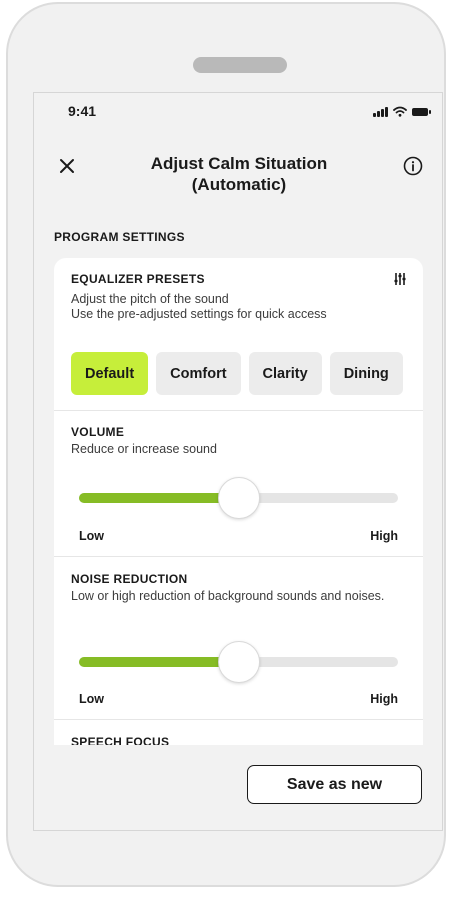 This screenshot has width=450, height=899. I want to click on wifi-icon, so click(400, 111).